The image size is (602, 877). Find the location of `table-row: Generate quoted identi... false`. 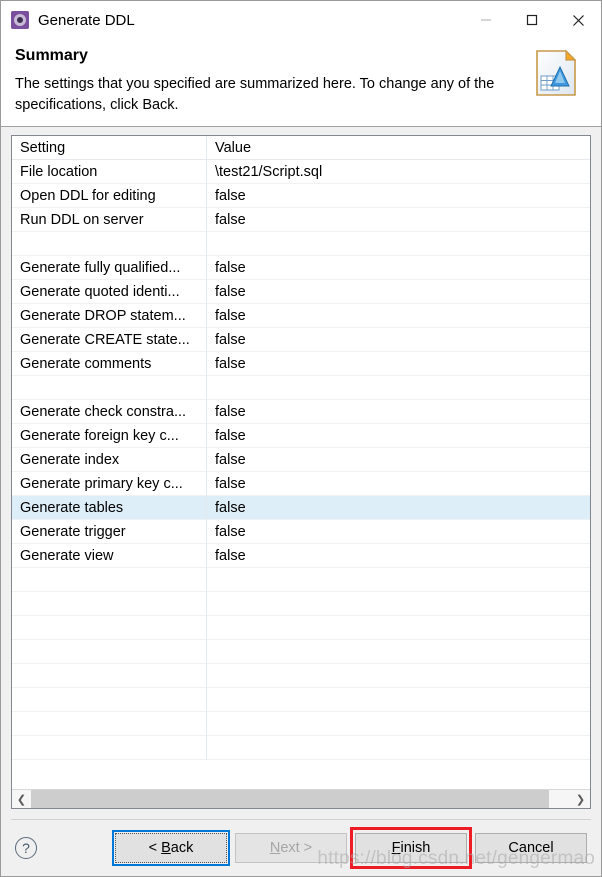

table-row: Generate quoted identi... false is located at coordinates (301, 291).